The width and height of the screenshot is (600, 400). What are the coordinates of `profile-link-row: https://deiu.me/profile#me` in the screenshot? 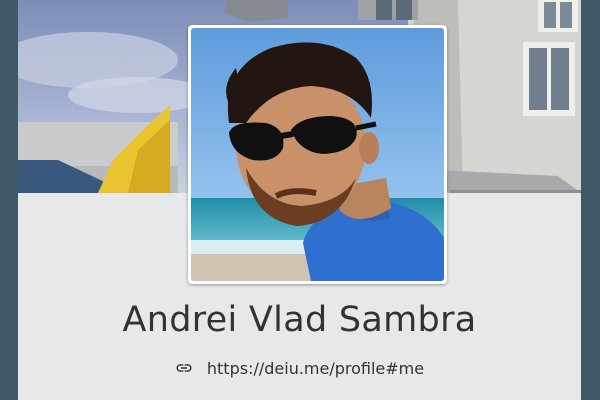 It's located at (299, 368).